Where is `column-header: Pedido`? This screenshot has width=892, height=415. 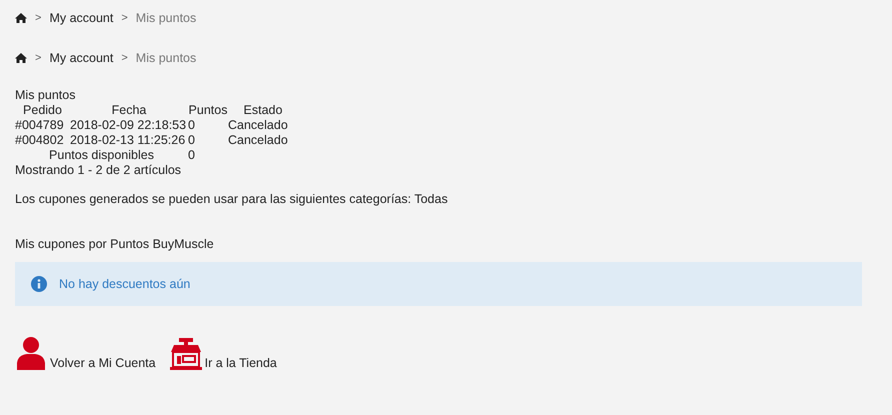
column-header: Pedido is located at coordinates (42, 110).